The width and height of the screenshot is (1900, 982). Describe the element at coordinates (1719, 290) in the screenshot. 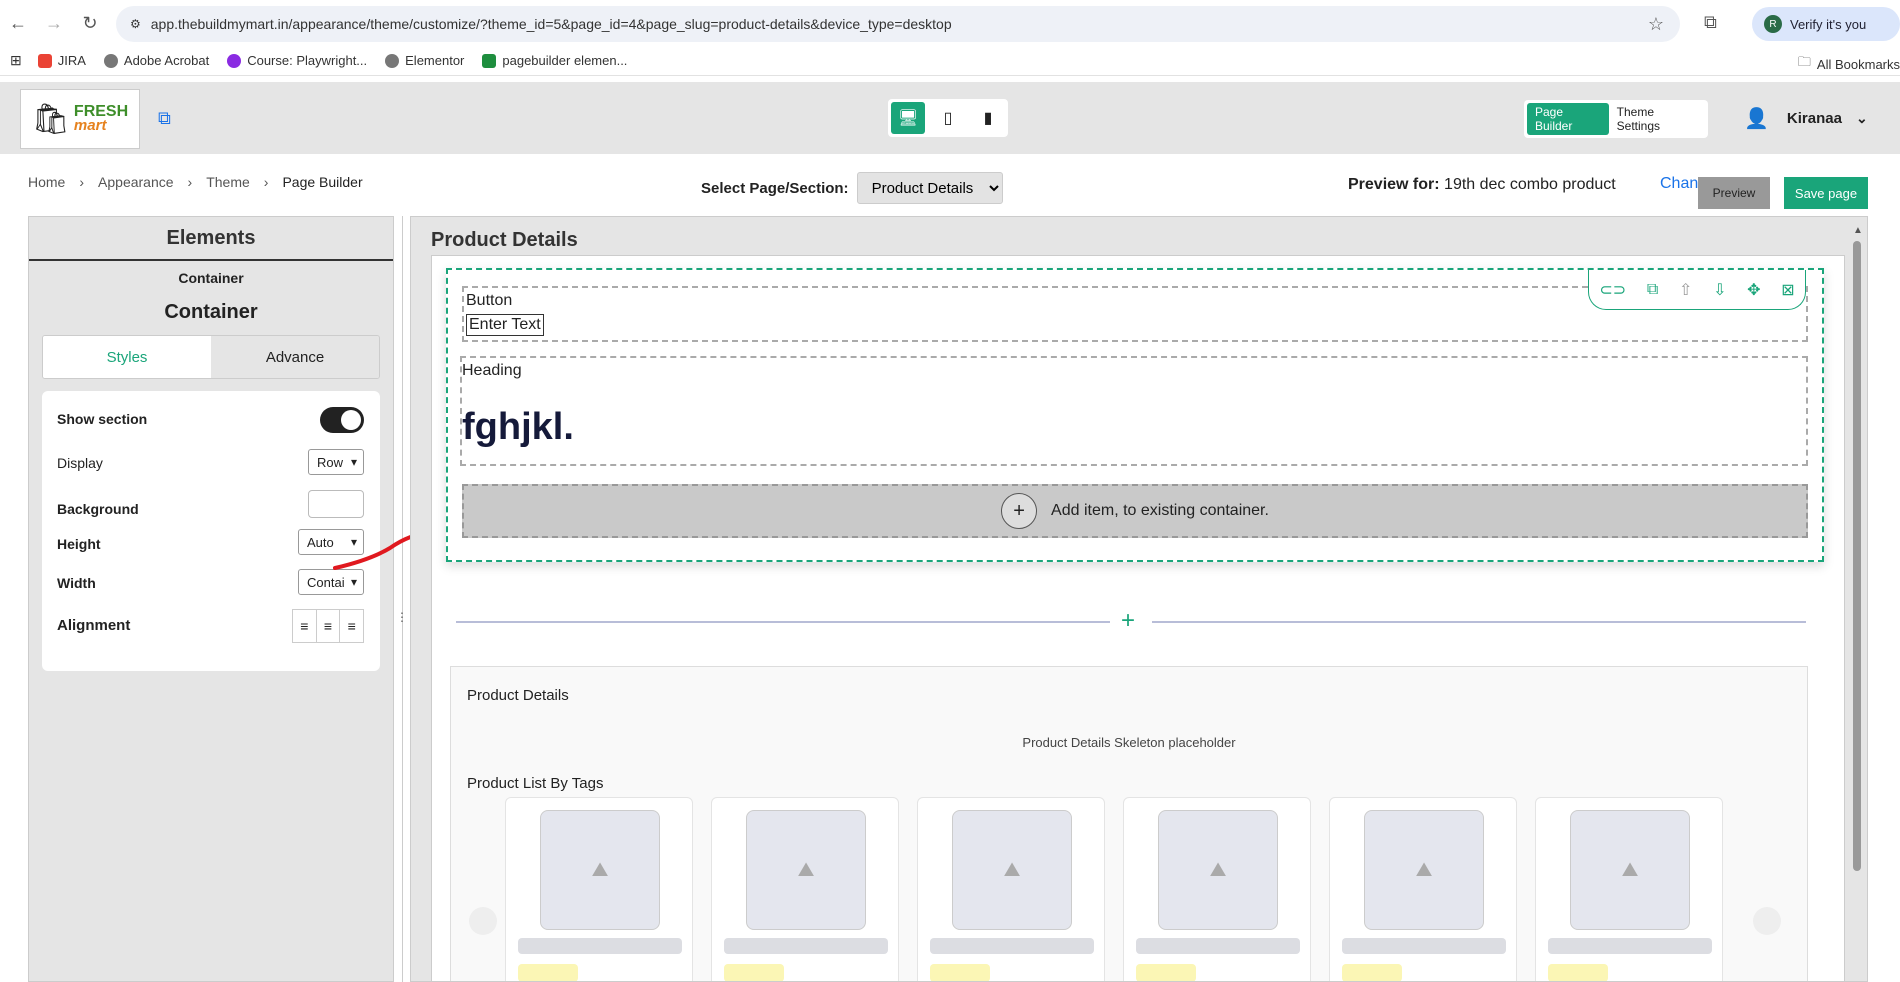

I see `move-down-icon: ⇩` at that location.